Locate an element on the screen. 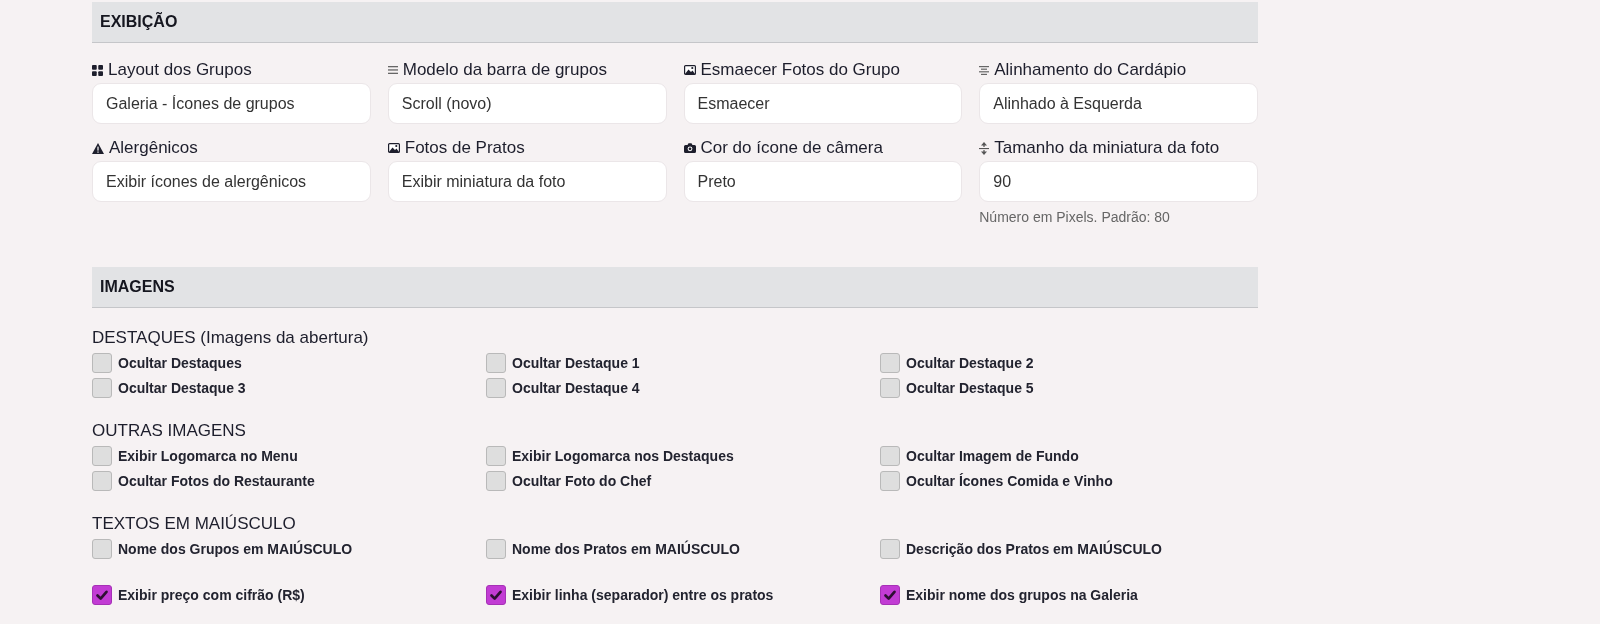 The width and height of the screenshot is (1600, 624). checkbox-label: Nome dos Grupos em MAIÚSCULO is located at coordinates (235, 548).